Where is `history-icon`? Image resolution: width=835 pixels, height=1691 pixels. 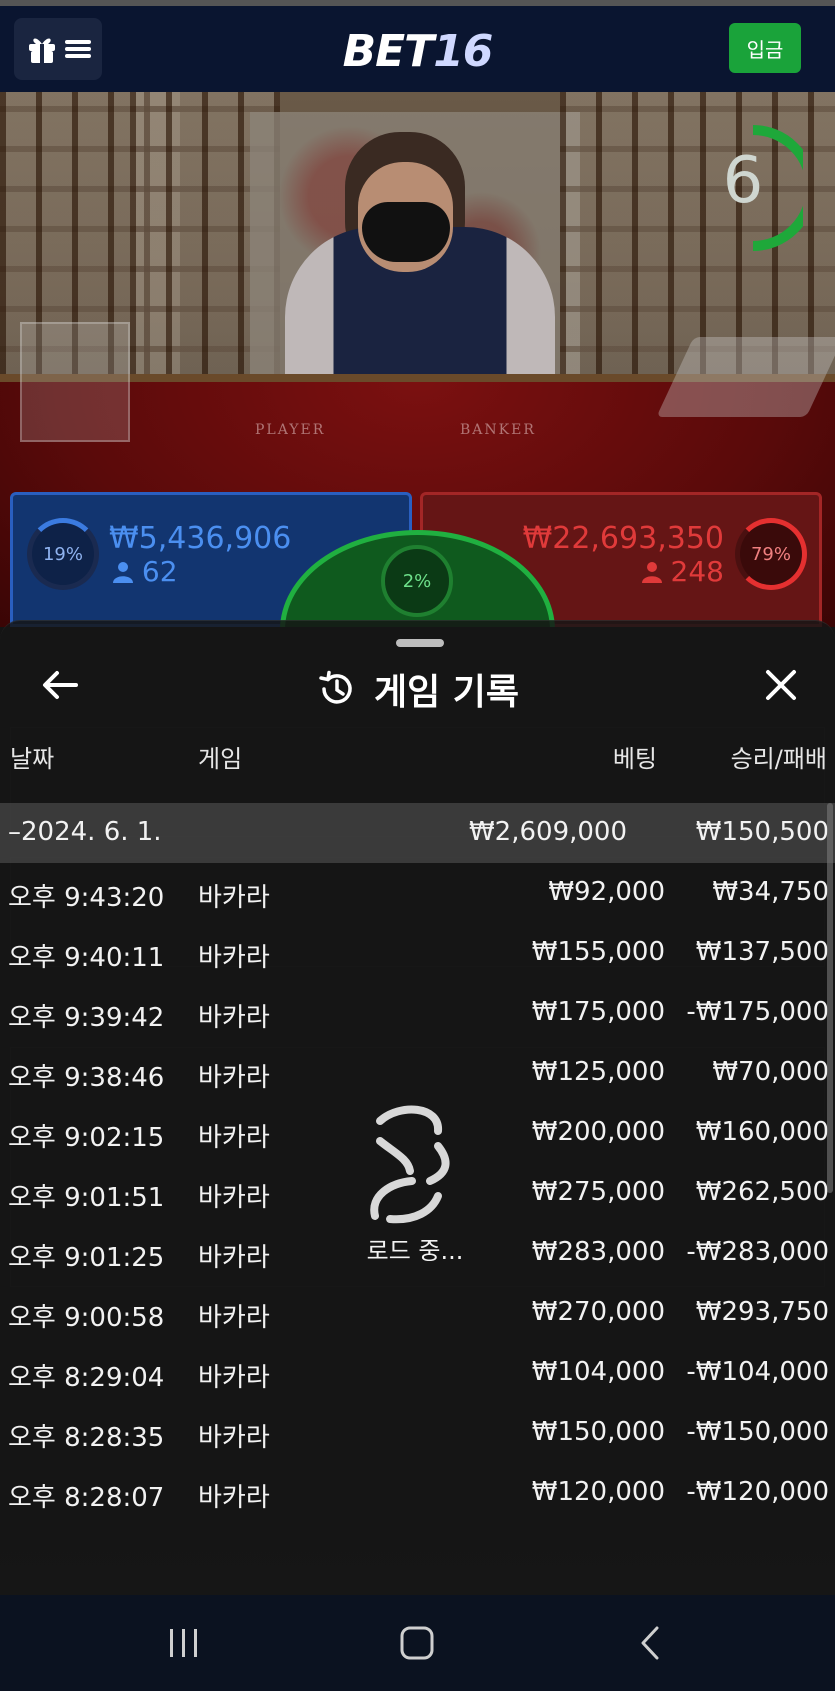
history-icon is located at coordinates (335, 687).